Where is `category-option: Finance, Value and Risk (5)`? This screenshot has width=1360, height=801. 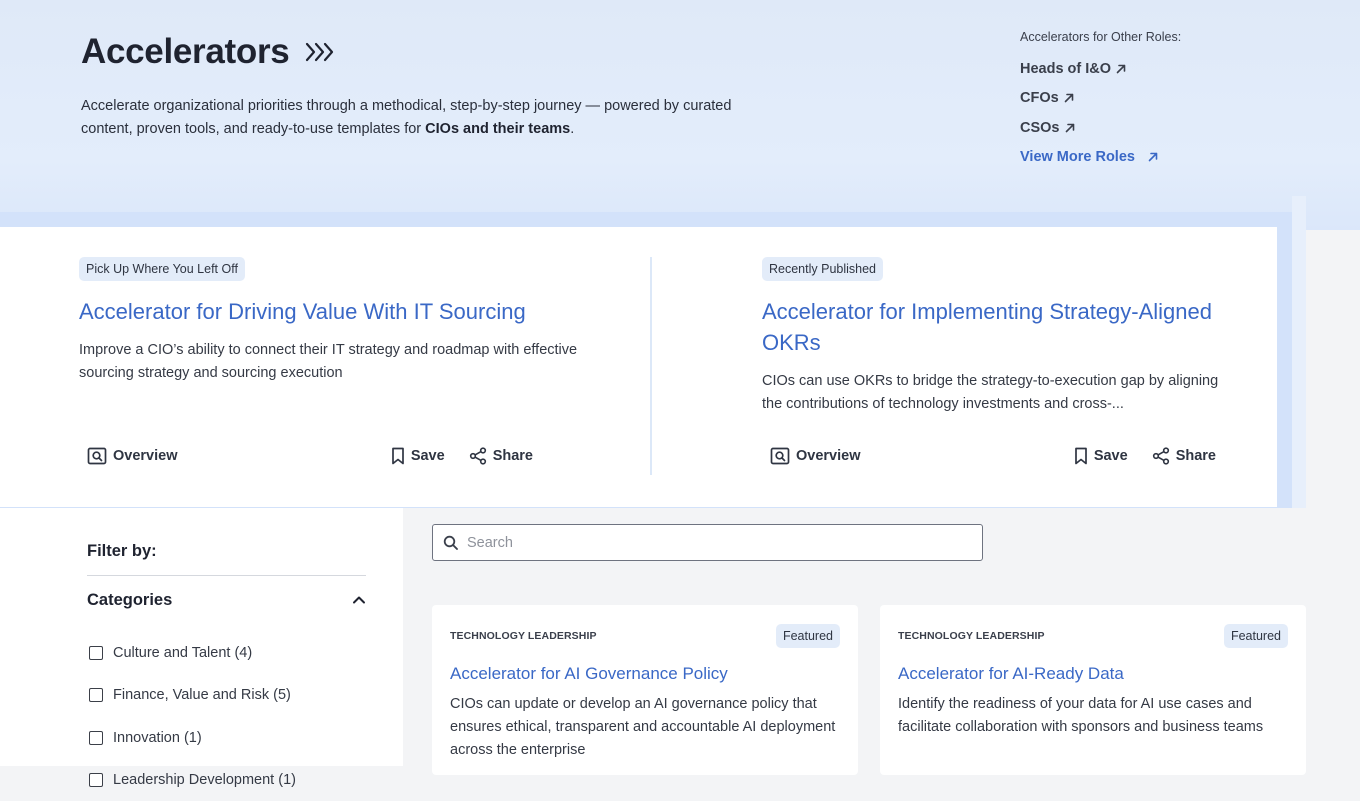 category-option: Finance, Value and Risk (5) is located at coordinates (192, 695).